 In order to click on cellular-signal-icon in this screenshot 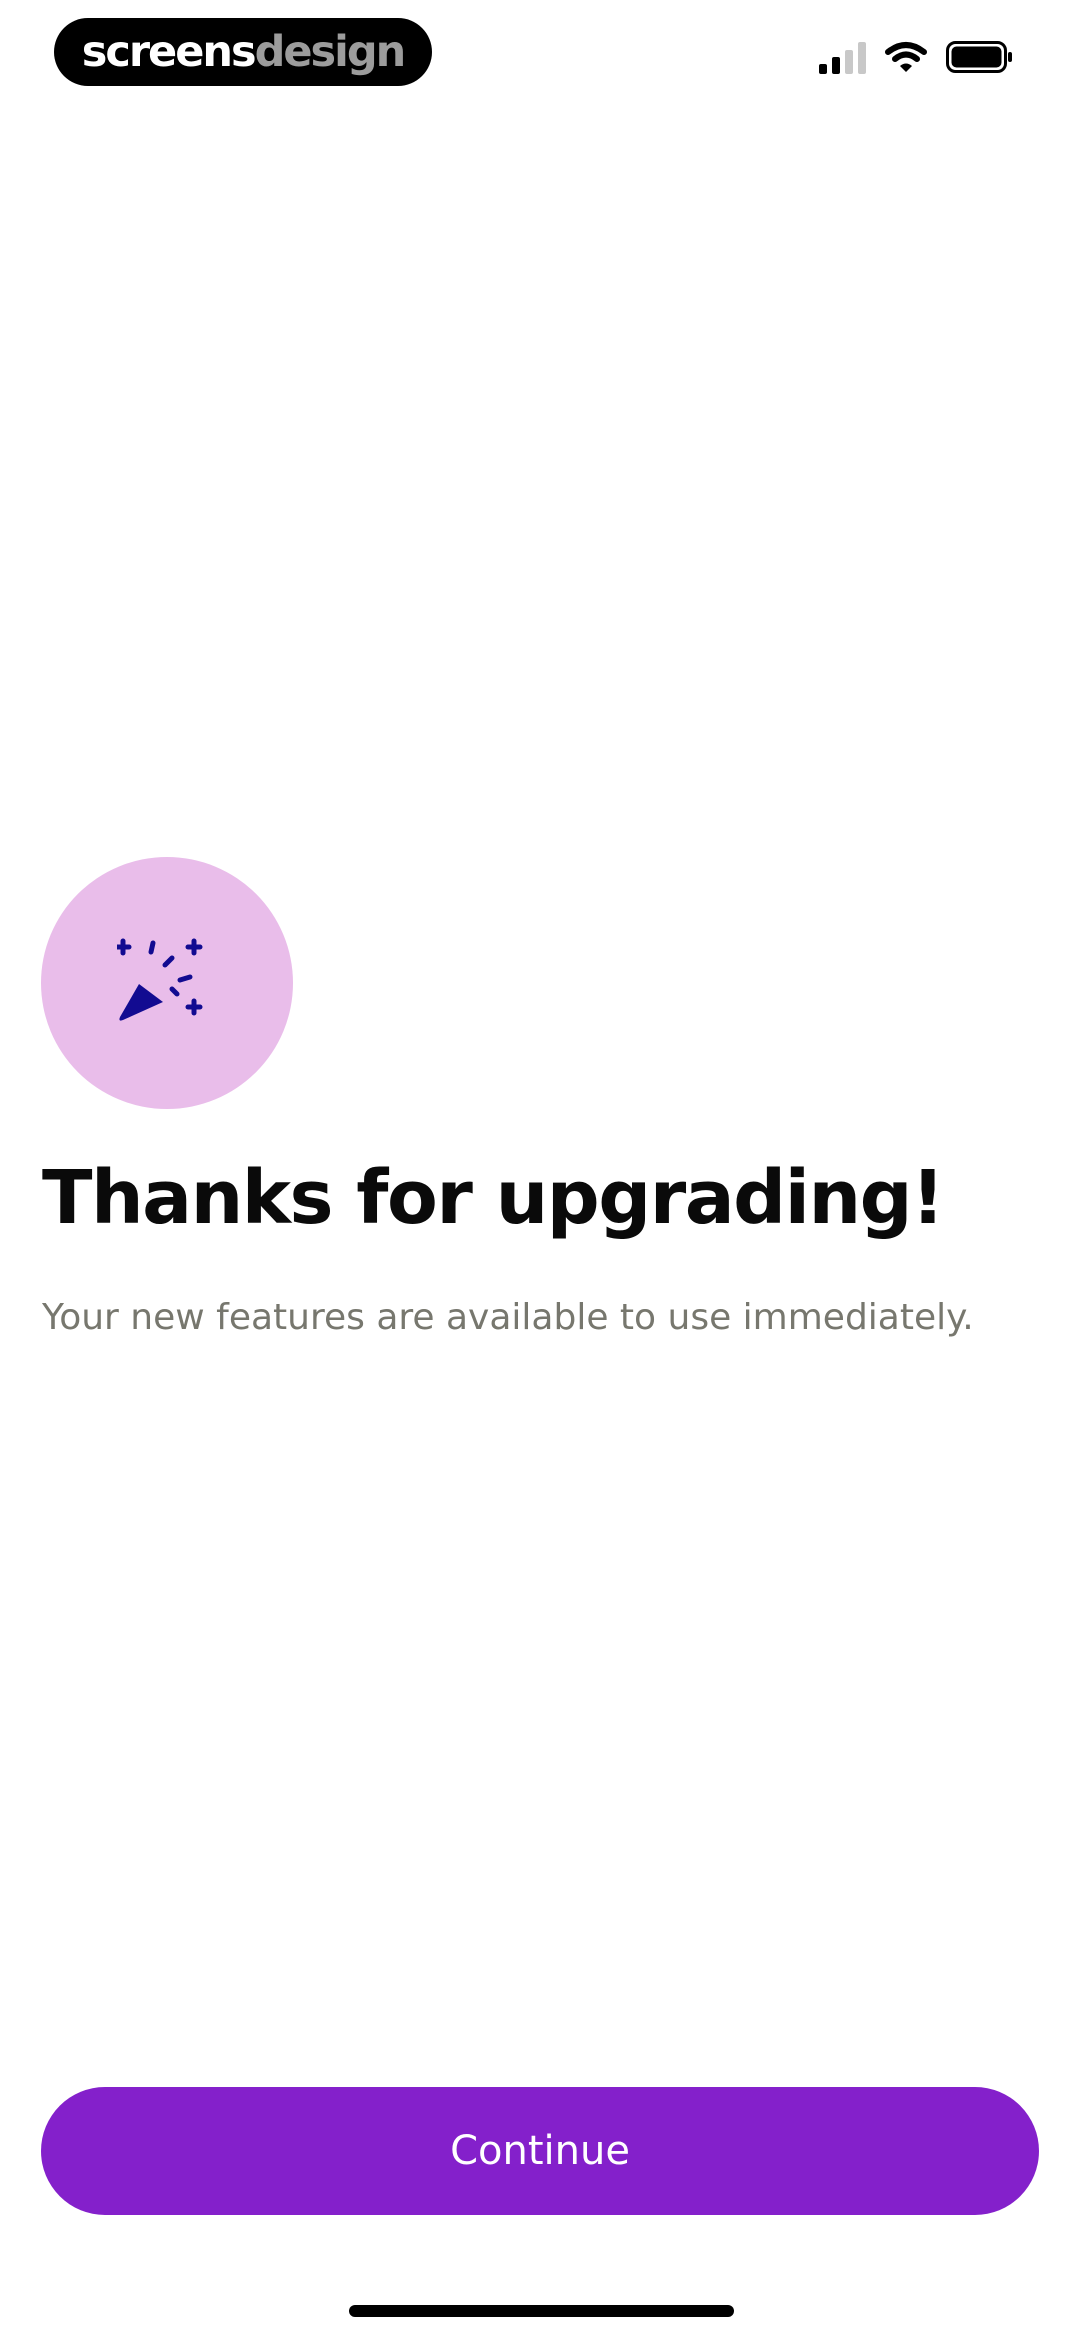, I will do `click(842, 57)`.